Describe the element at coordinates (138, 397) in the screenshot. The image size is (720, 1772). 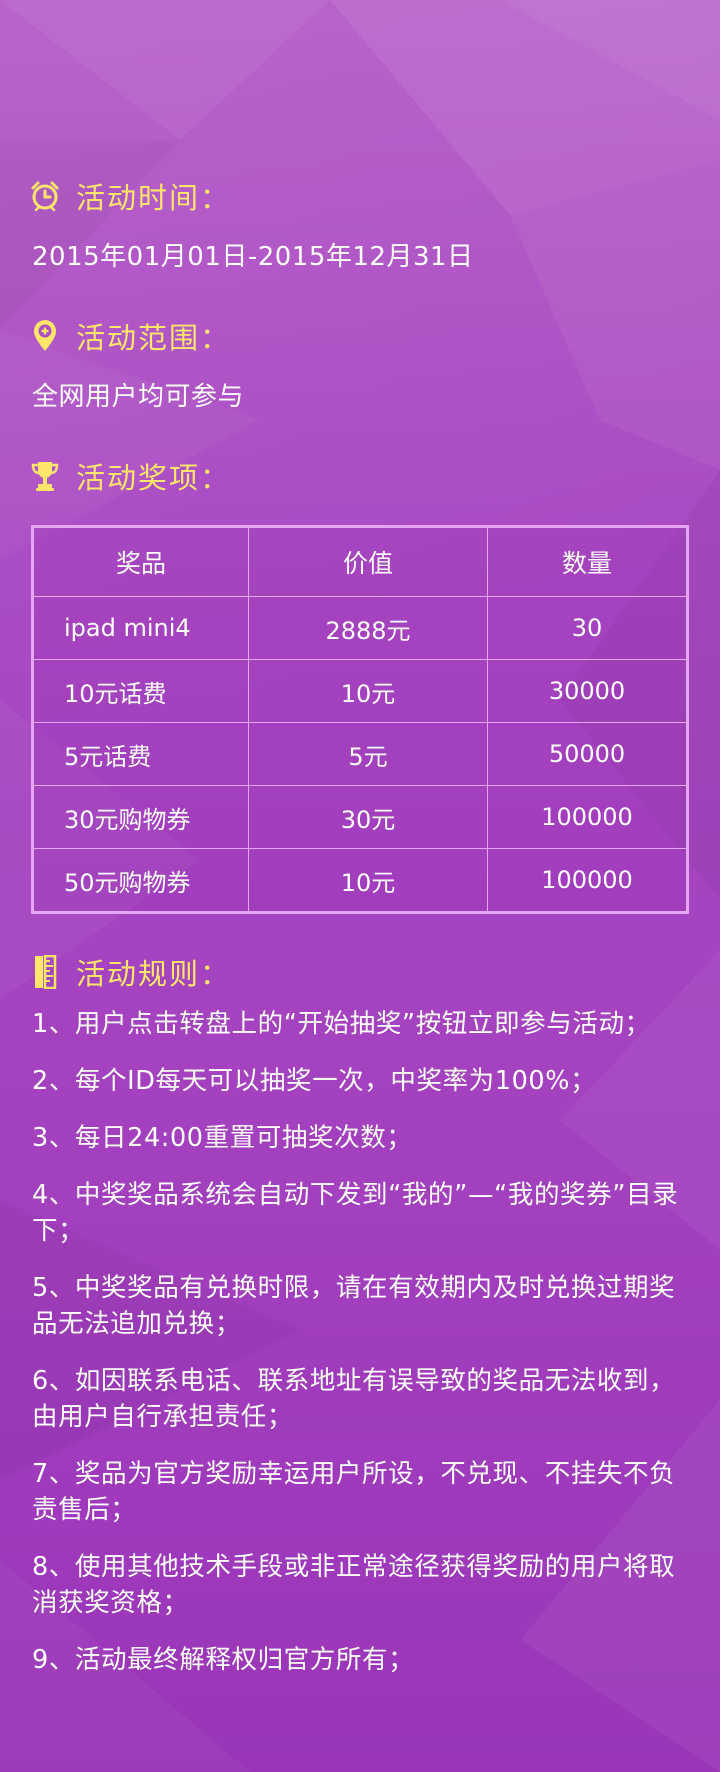
I see `activity-scope-text: 全网用户均可参与` at that location.